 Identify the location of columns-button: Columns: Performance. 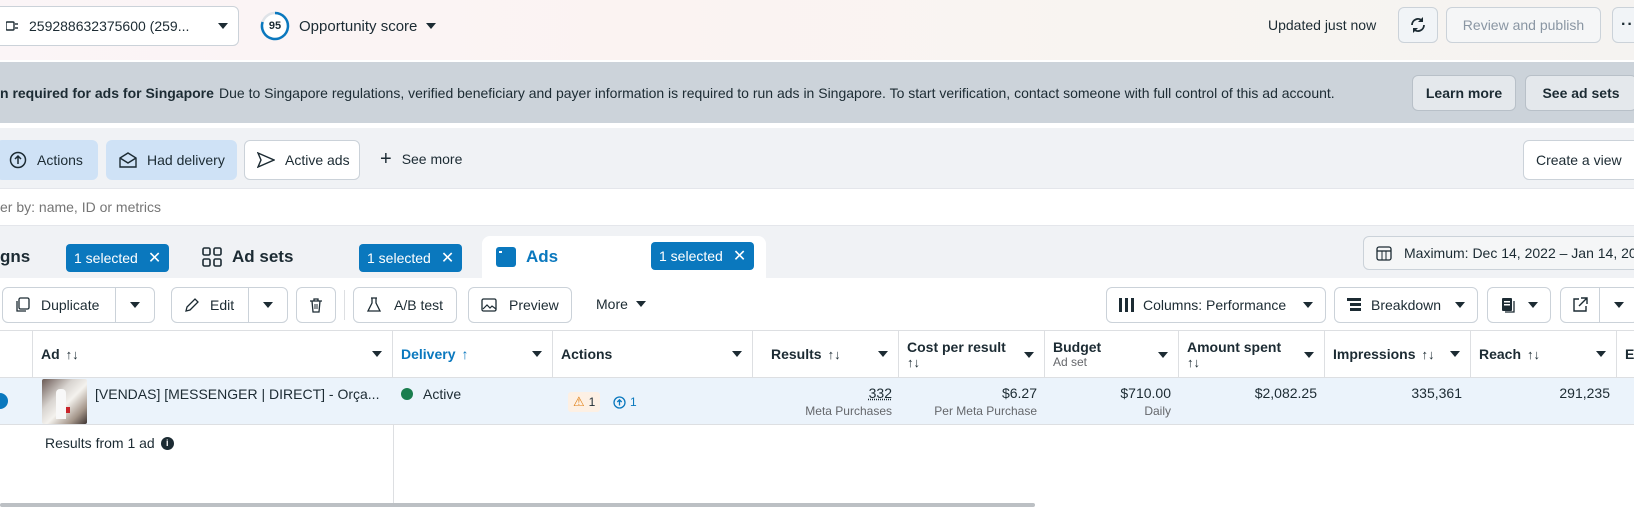
(1216, 305).